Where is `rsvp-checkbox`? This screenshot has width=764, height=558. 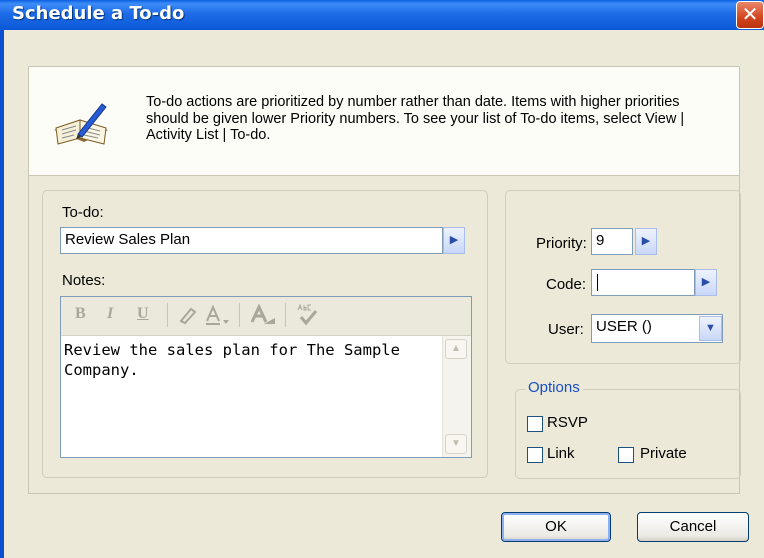
rsvp-checkbox is located at coordinates (535, 424).